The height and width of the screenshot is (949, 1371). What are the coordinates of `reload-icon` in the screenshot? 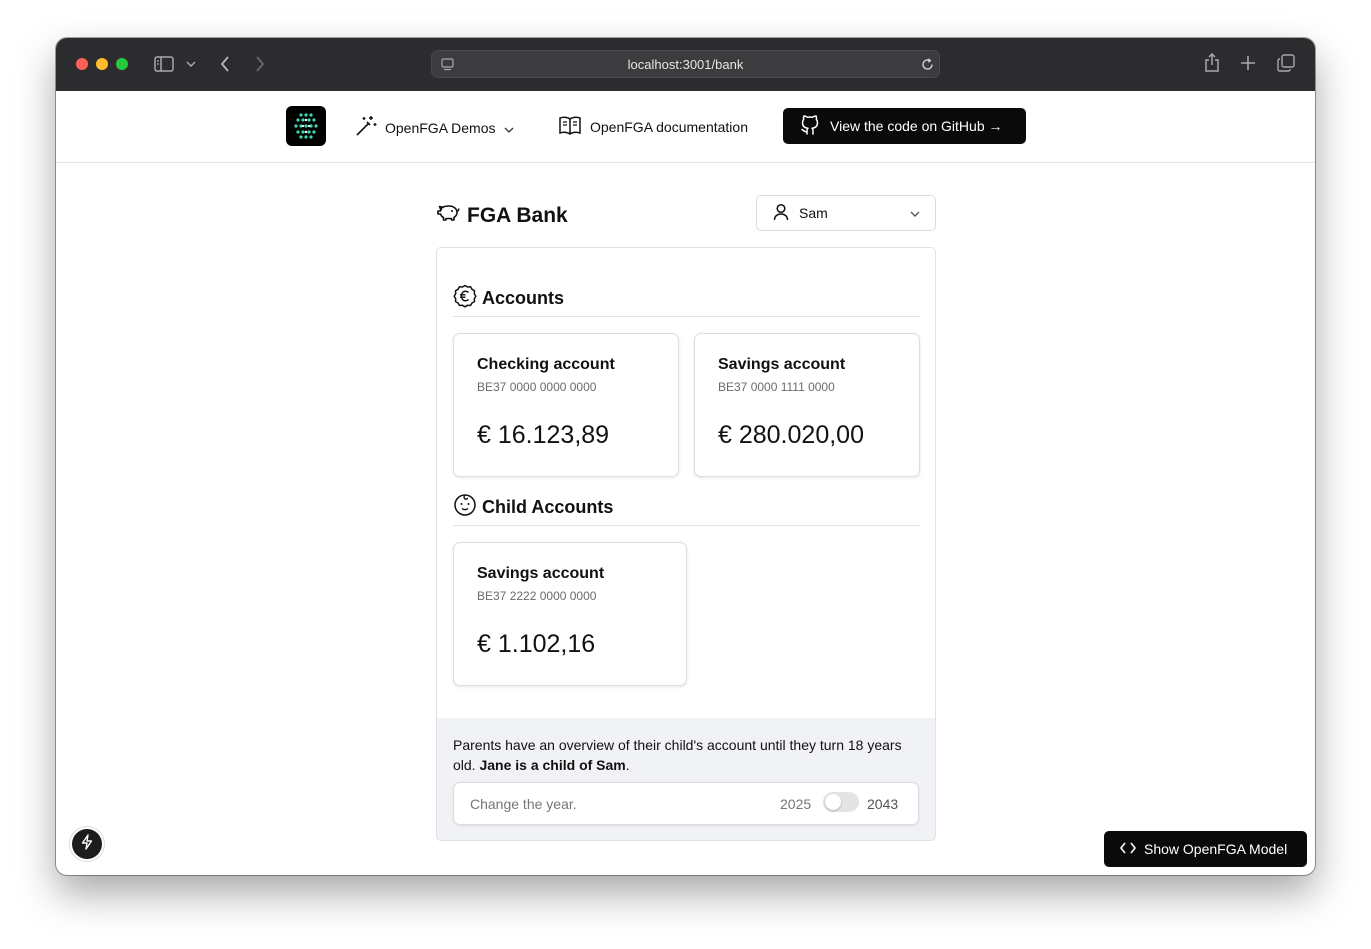 It's located at (927, 64).